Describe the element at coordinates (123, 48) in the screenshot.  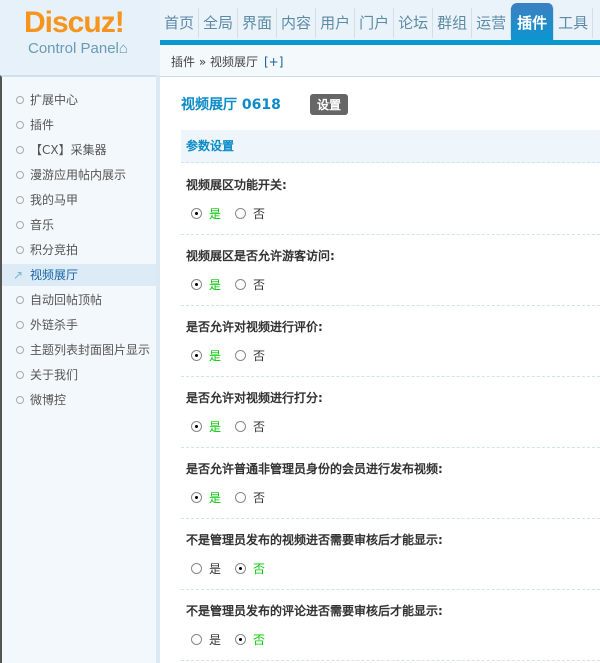
I see `home-icon: ⌂` at that location.